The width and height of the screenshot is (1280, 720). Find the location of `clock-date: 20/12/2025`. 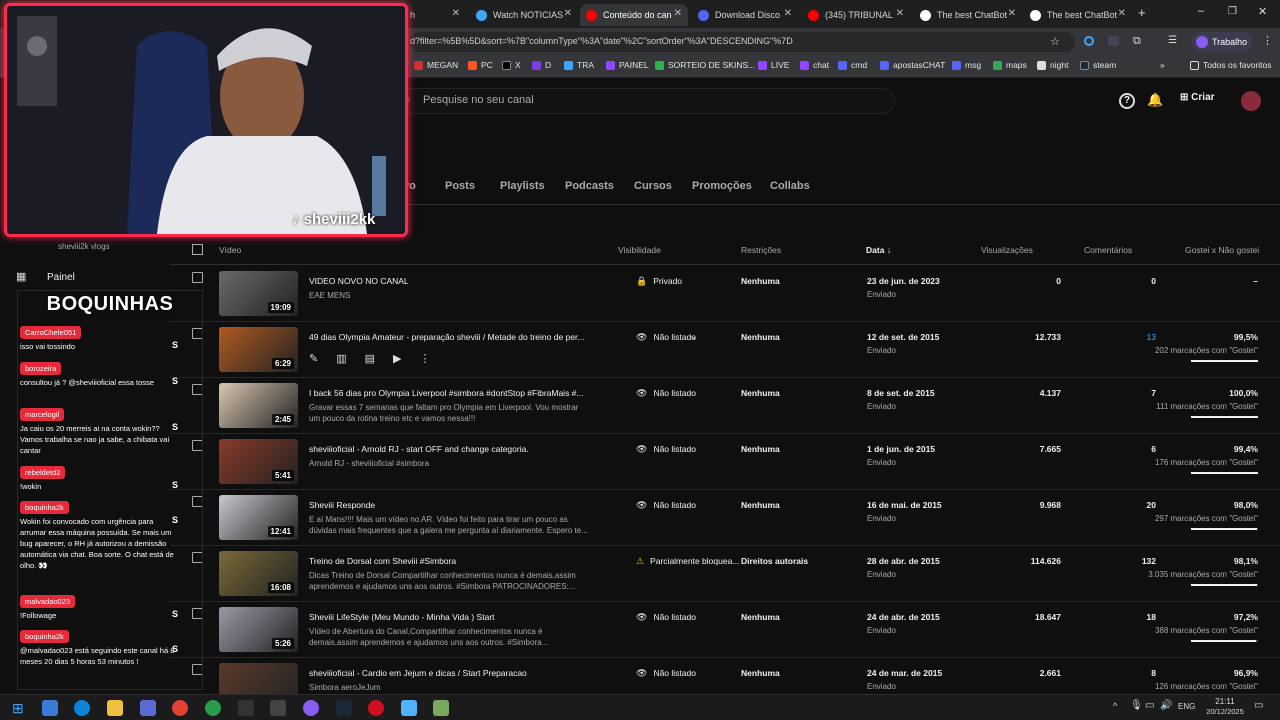

clock-date: 20/12/2025 is located at coordinates (1225, 711).